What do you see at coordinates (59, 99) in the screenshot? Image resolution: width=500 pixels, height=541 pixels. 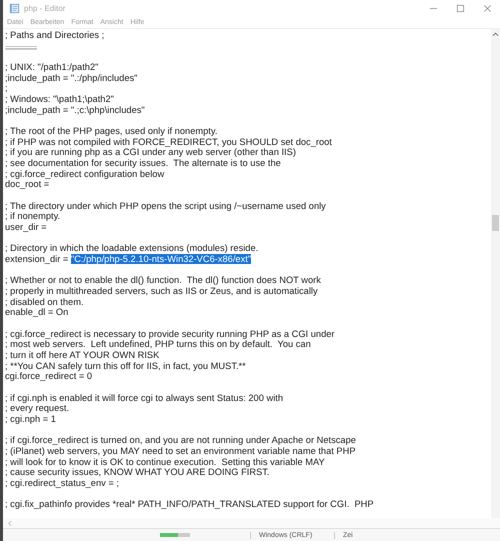 I see `code-line: ; Windows: "\path1;\path2"` at bounding box center [59, 99].